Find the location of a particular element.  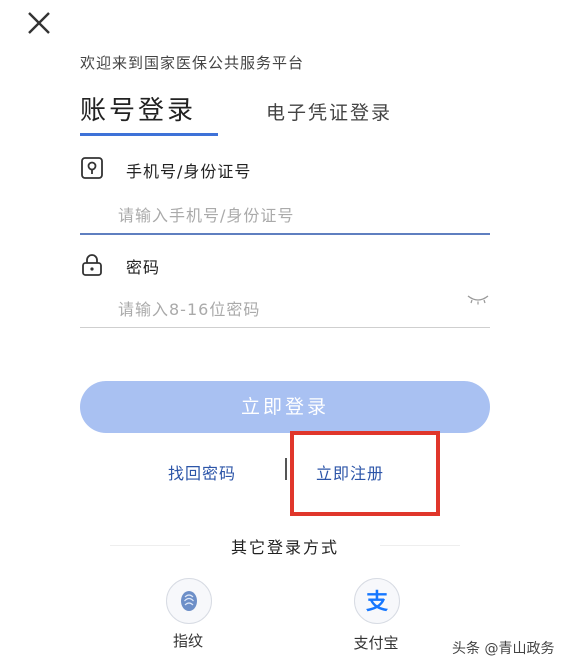

link-separator is located at coordinates (286, 469).